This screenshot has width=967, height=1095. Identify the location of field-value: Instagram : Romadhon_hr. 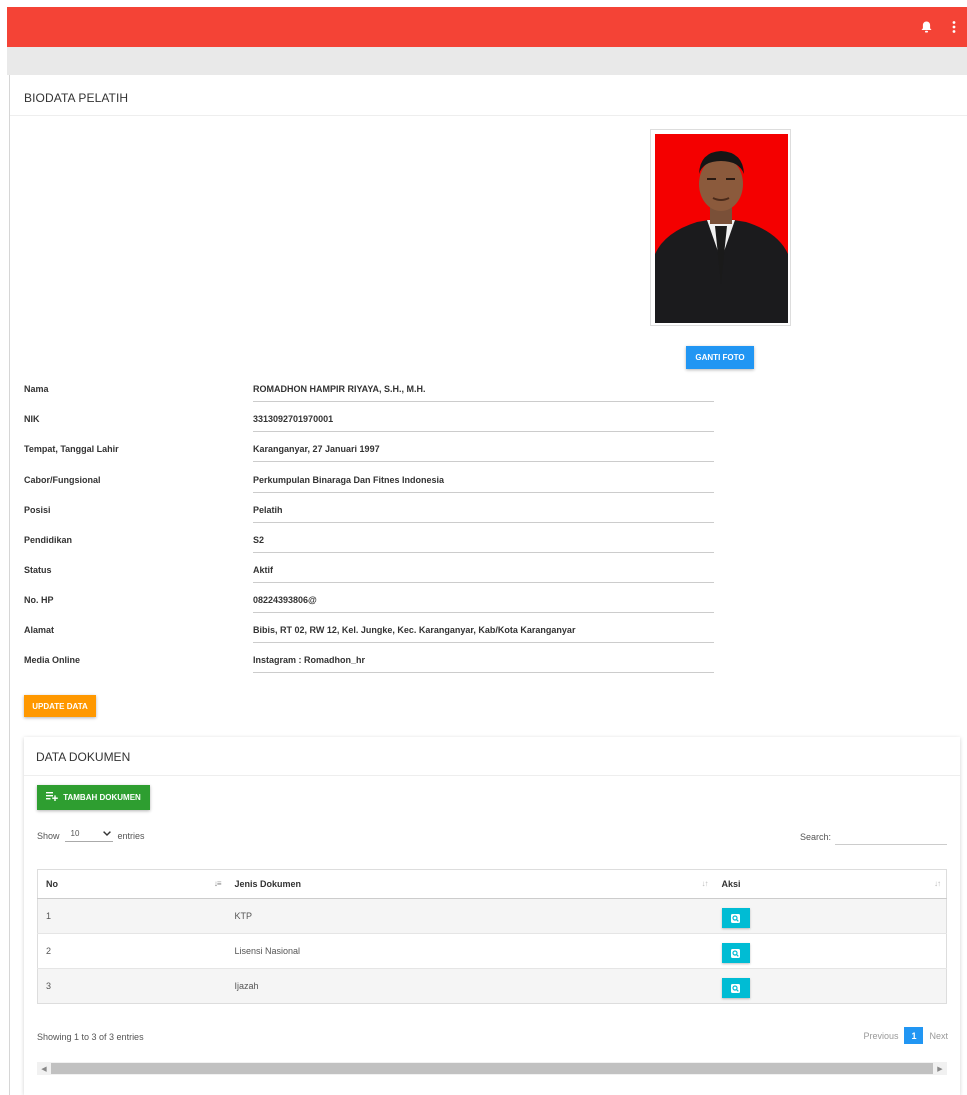
(483, 664).